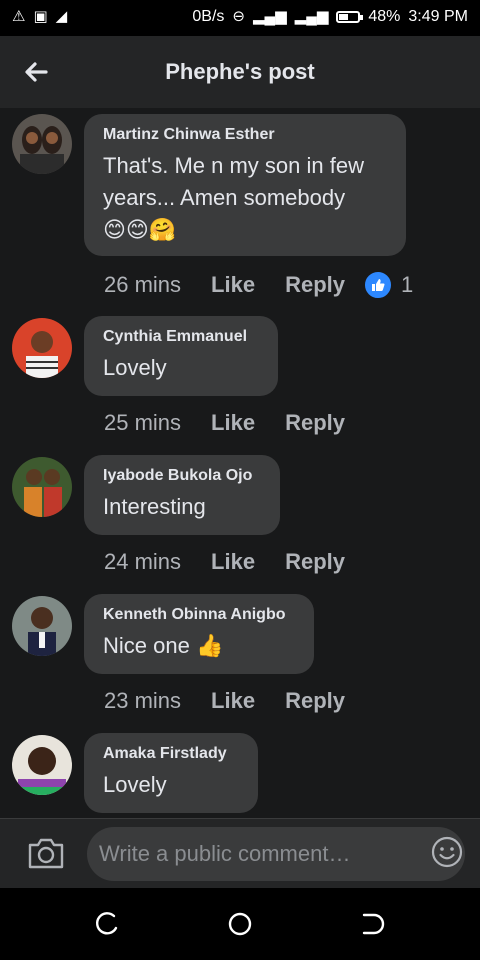  I want to click on battery-icon, so click(350, 17).